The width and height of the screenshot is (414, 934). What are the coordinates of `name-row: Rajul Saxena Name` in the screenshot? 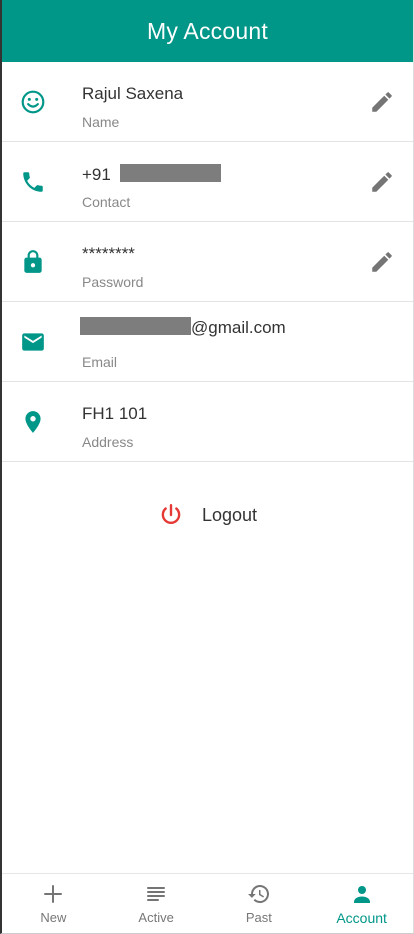 It's located at (207, 102).